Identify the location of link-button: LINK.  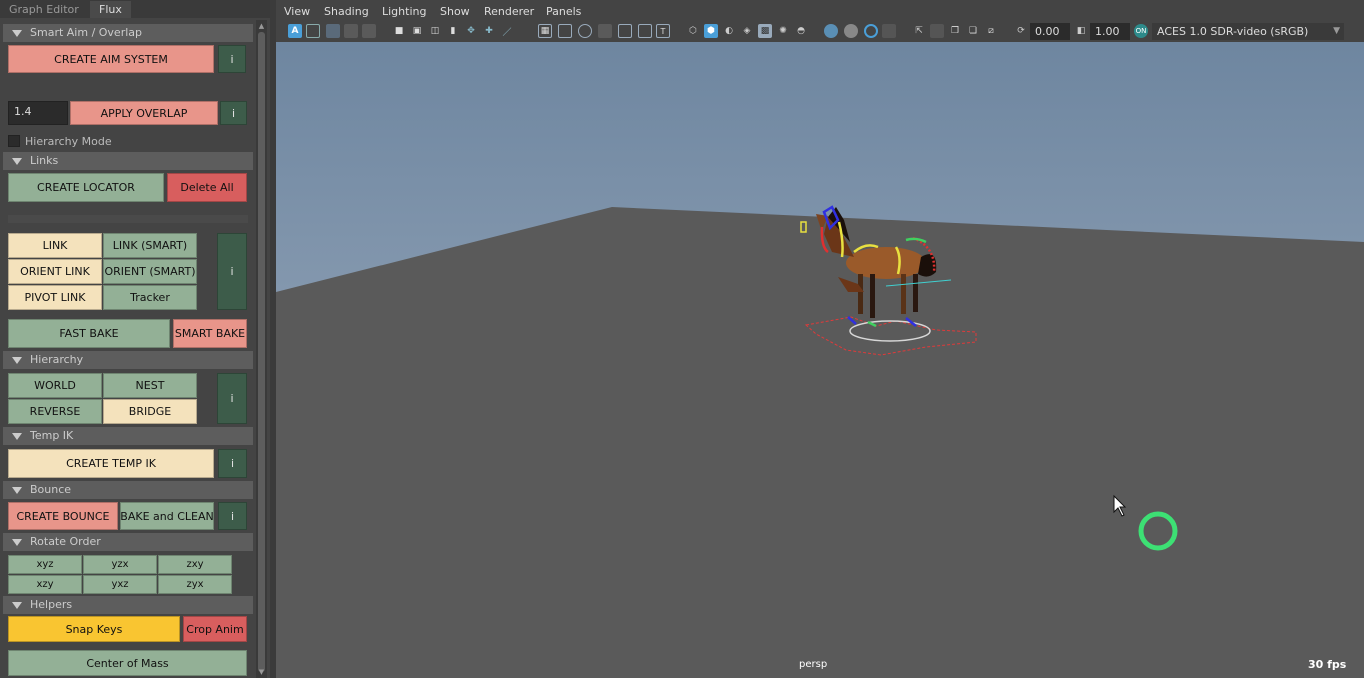
(55, 245).